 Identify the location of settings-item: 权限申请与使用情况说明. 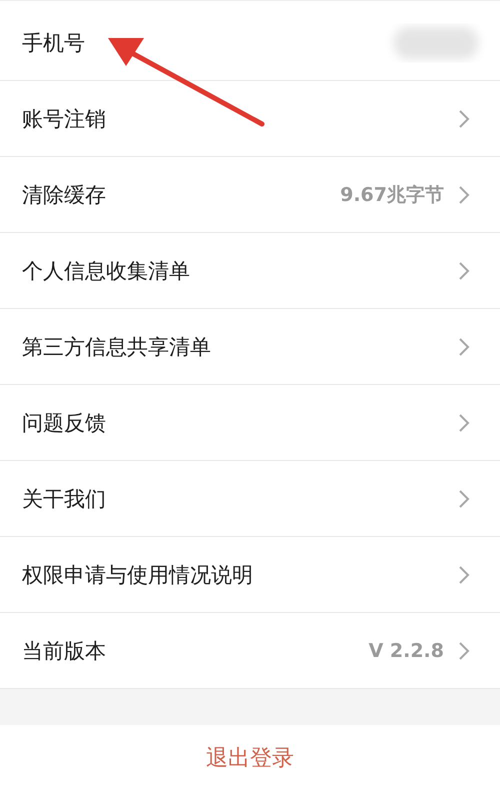
(250, 575).